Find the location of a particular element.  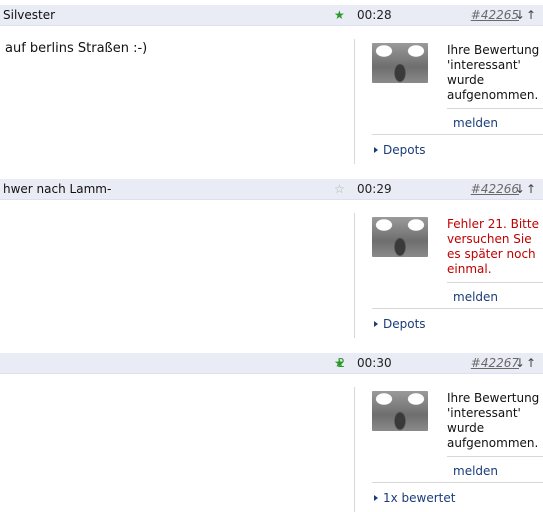

post-text: auf berlins Straßen :-) is located at coordinates (76, 48).